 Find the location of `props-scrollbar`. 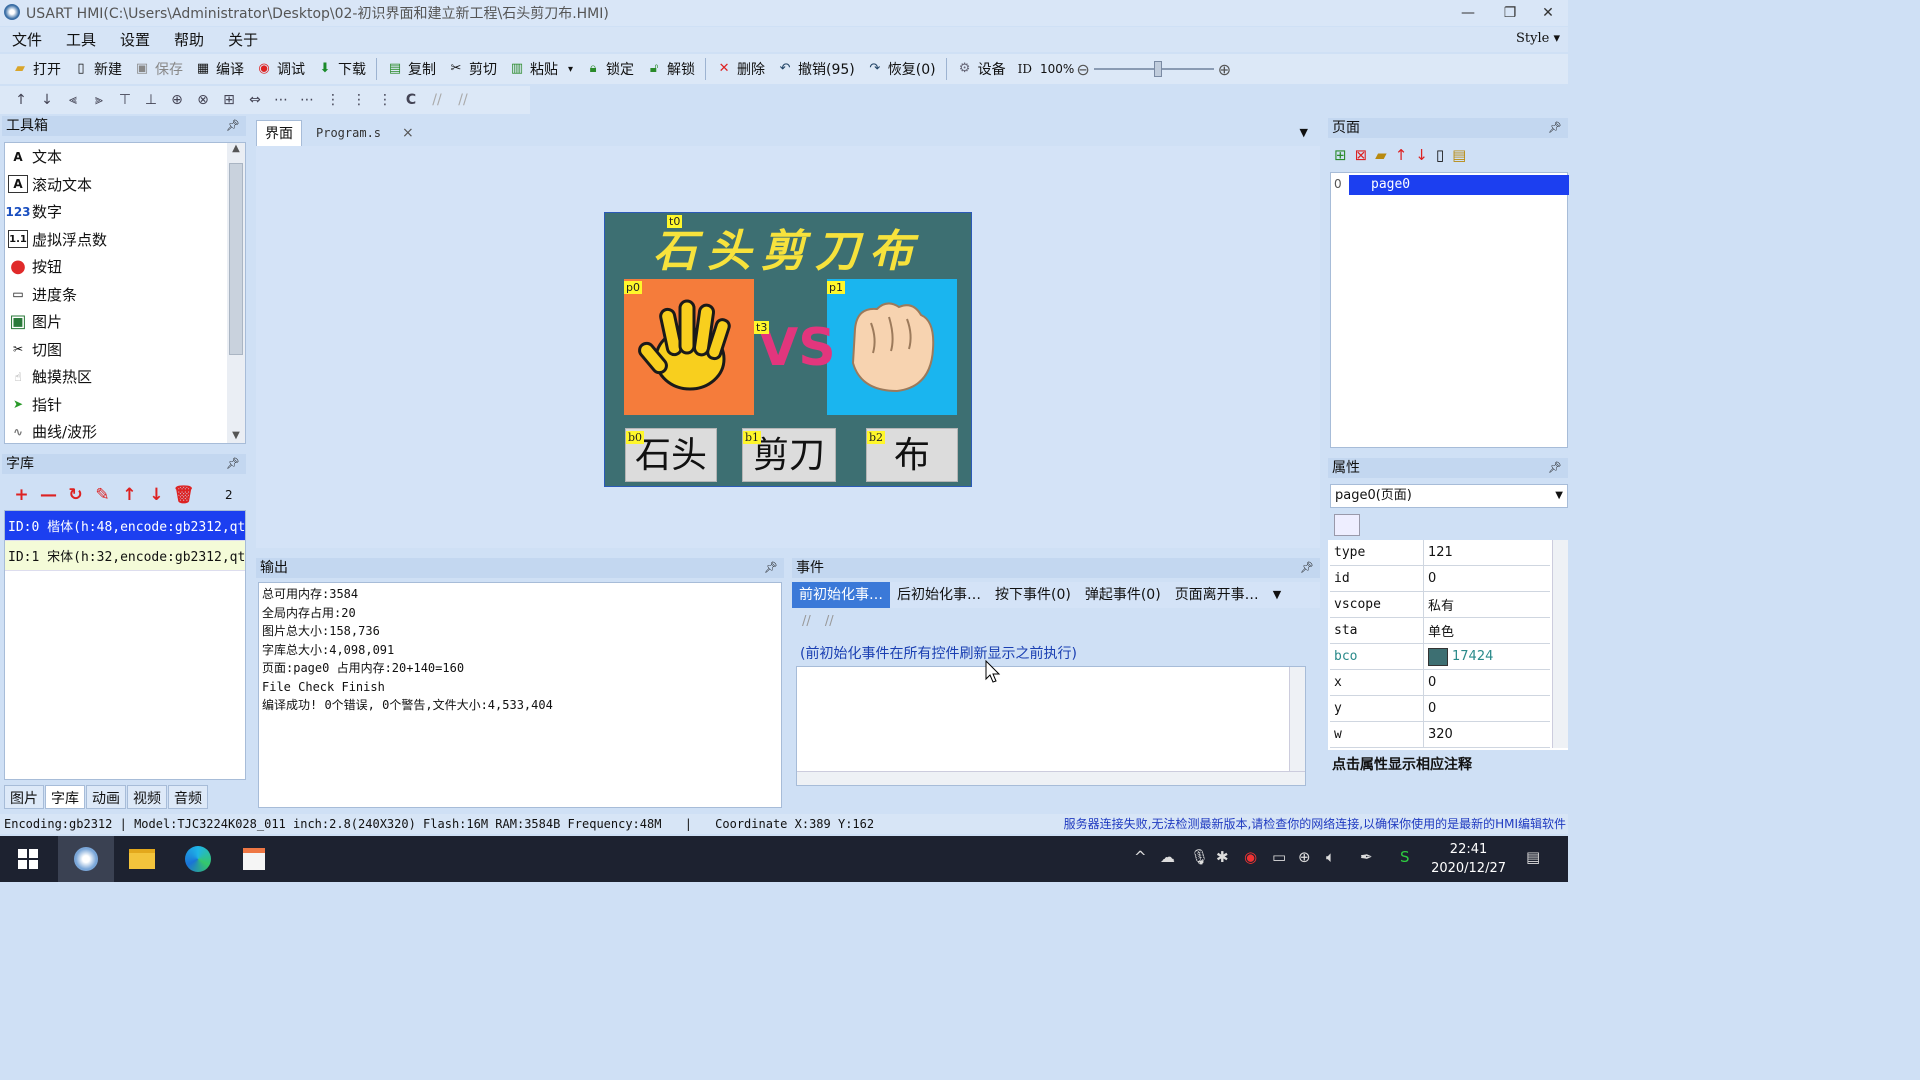

props-scrollbar is located at coordinates (1560, 644).